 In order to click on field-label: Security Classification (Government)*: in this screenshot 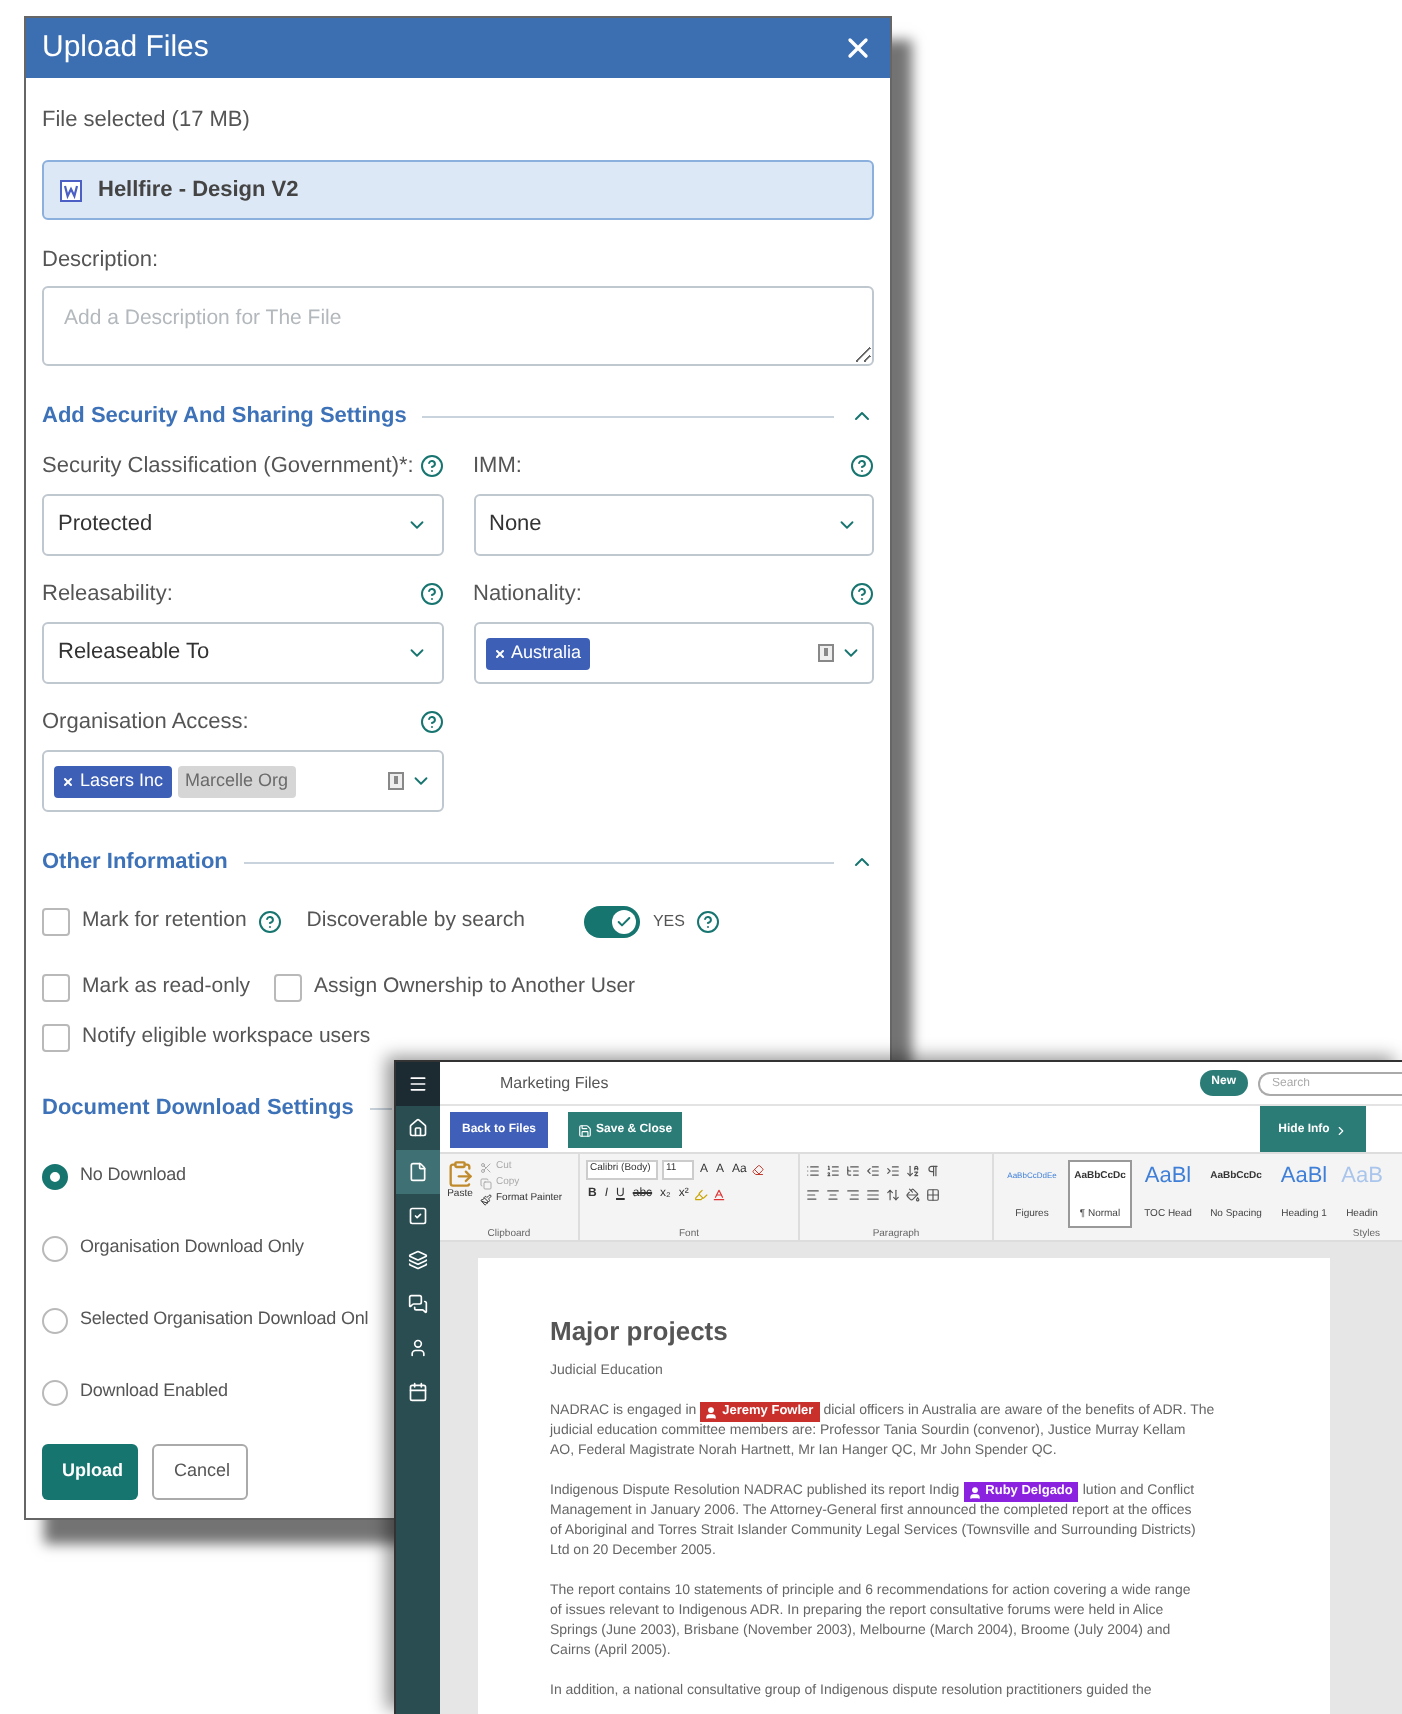, I will do `click(228, 466)`.